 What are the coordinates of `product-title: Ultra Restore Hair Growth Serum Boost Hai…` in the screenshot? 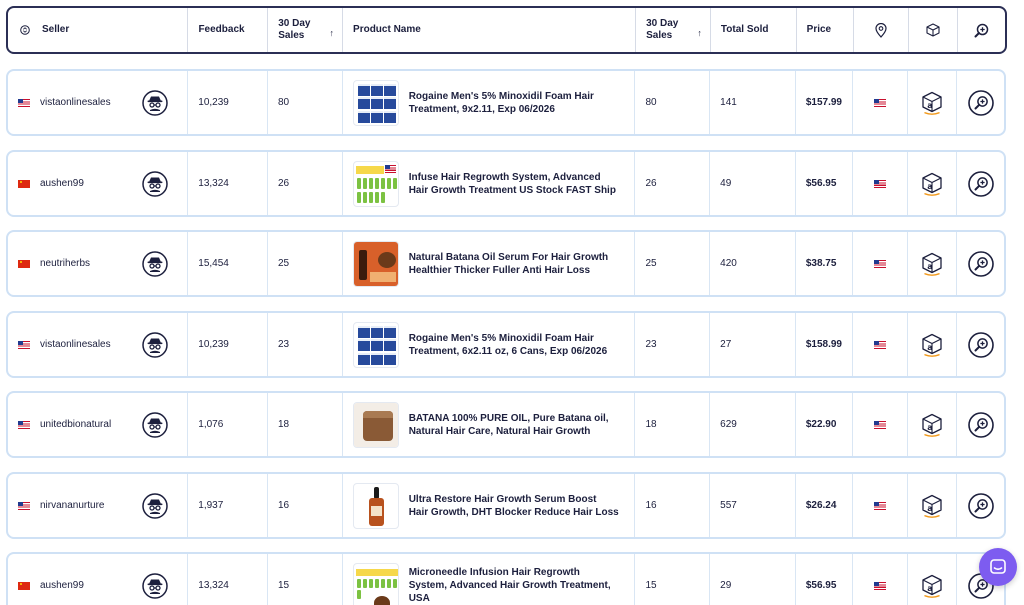 It's located at (515, 506).